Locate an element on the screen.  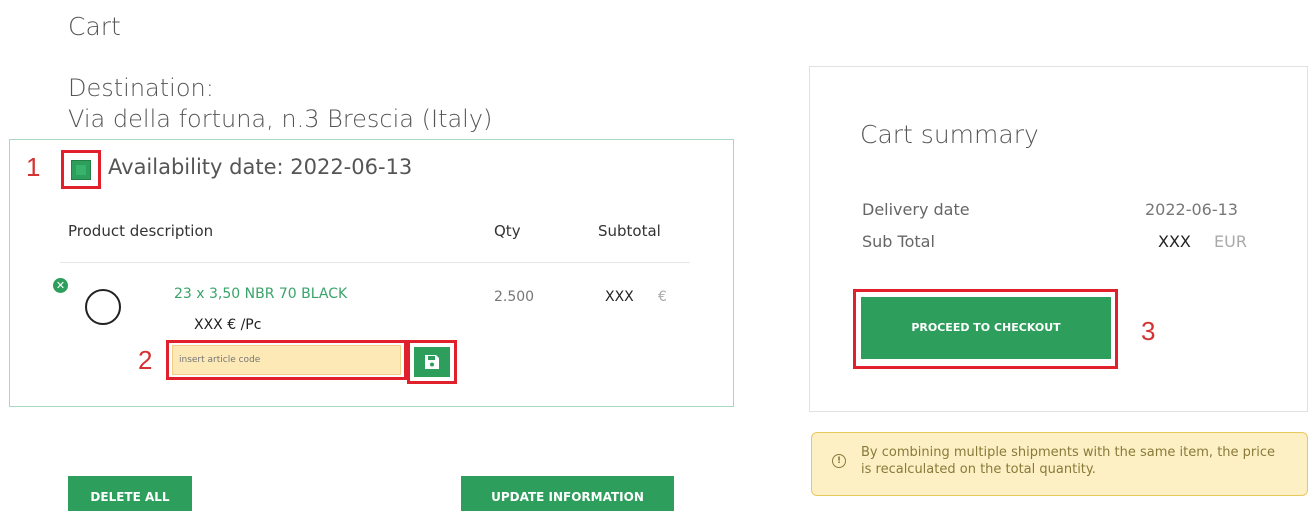
availability-checkbox is located at coordinates (81, 170).